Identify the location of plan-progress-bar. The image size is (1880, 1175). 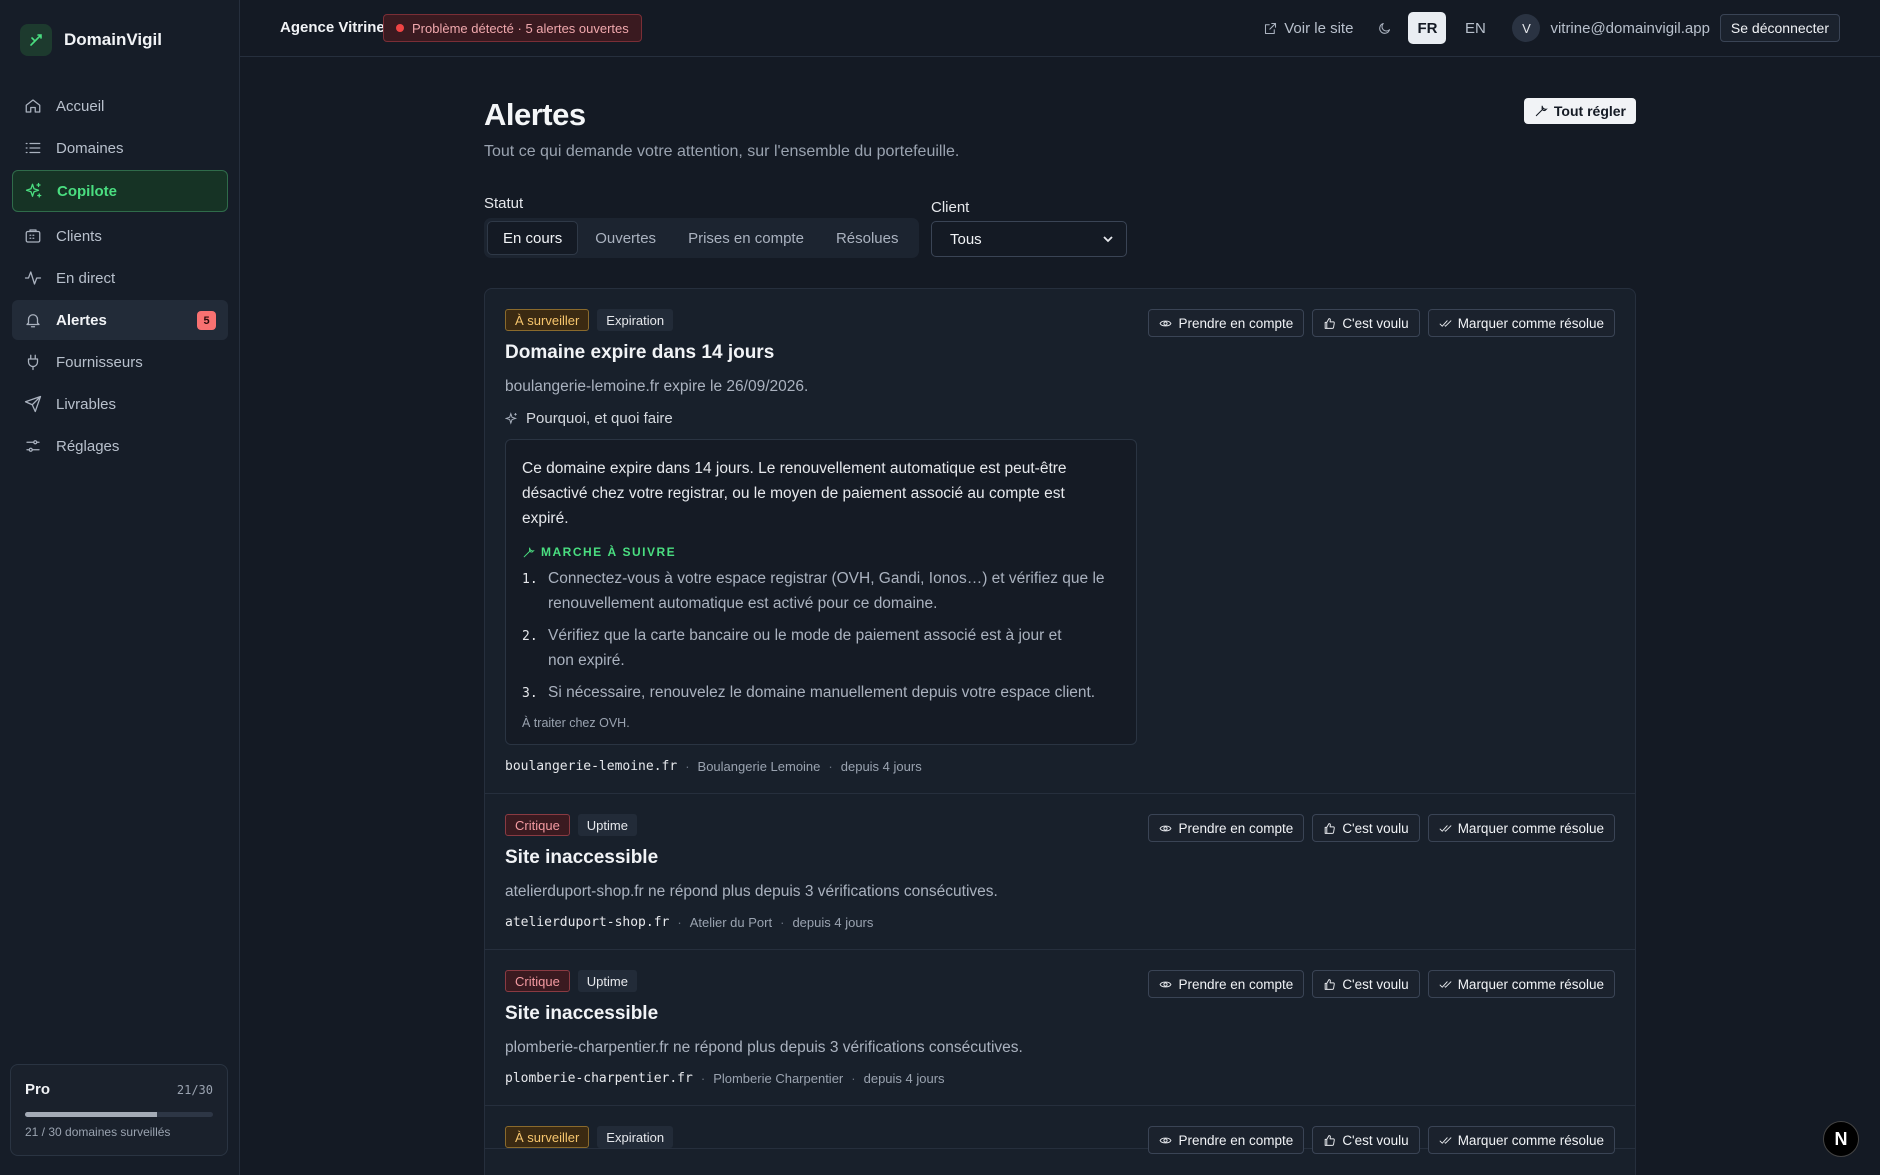
(119, 1114).